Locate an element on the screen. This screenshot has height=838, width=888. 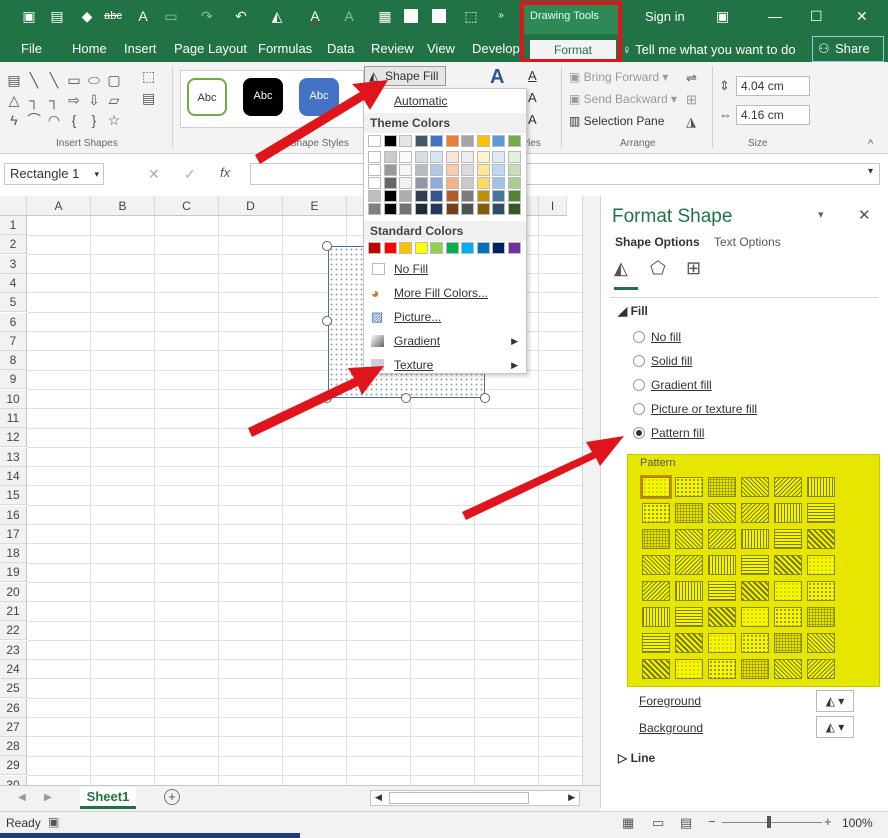
row-header: 30 is located at coordinates (13, 780).